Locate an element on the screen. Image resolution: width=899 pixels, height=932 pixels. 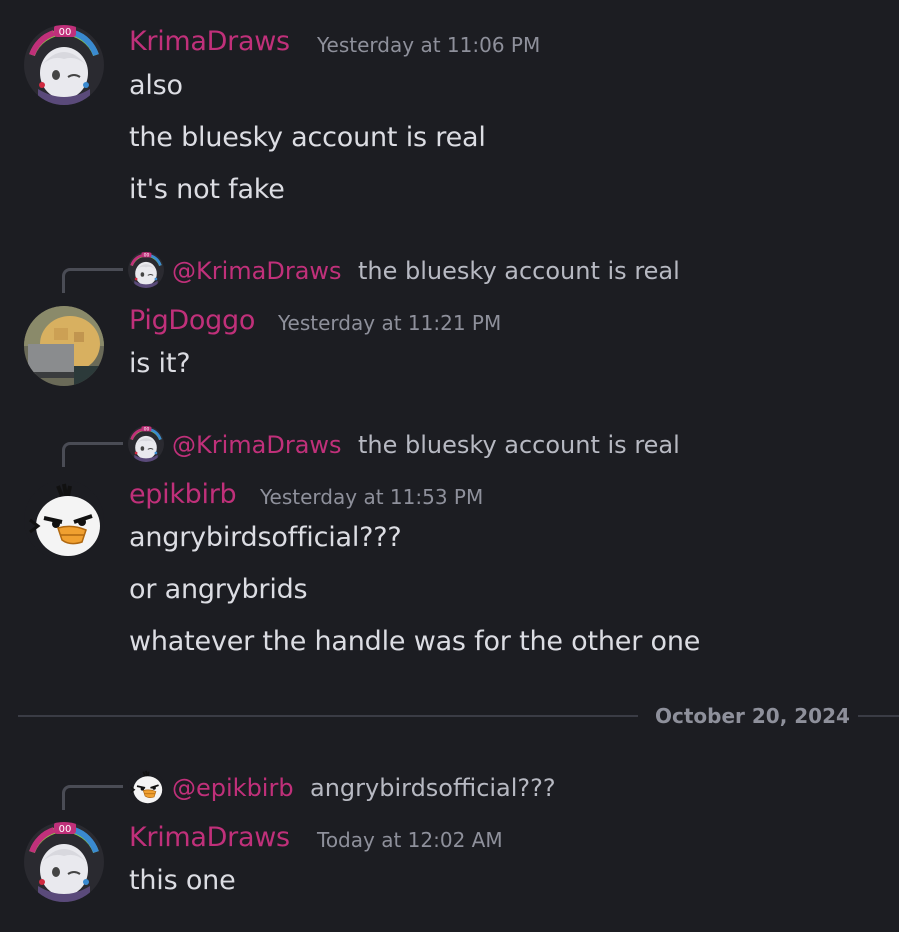
timestamp: Yesterday at 11:53 PM is located at coordinates (372, 497).